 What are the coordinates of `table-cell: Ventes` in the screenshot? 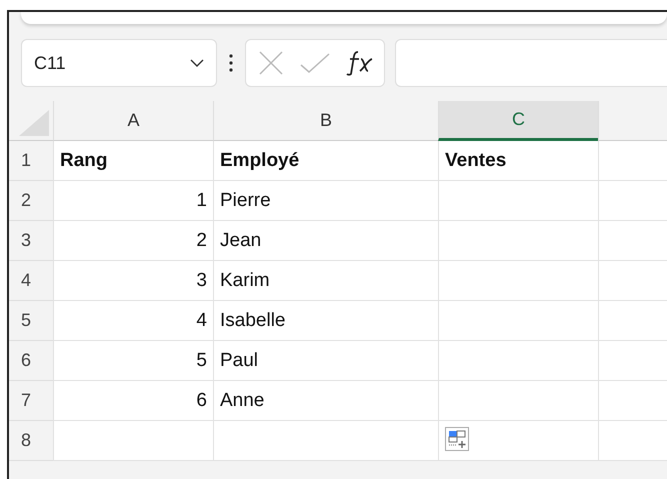 It's located at (518, 161).